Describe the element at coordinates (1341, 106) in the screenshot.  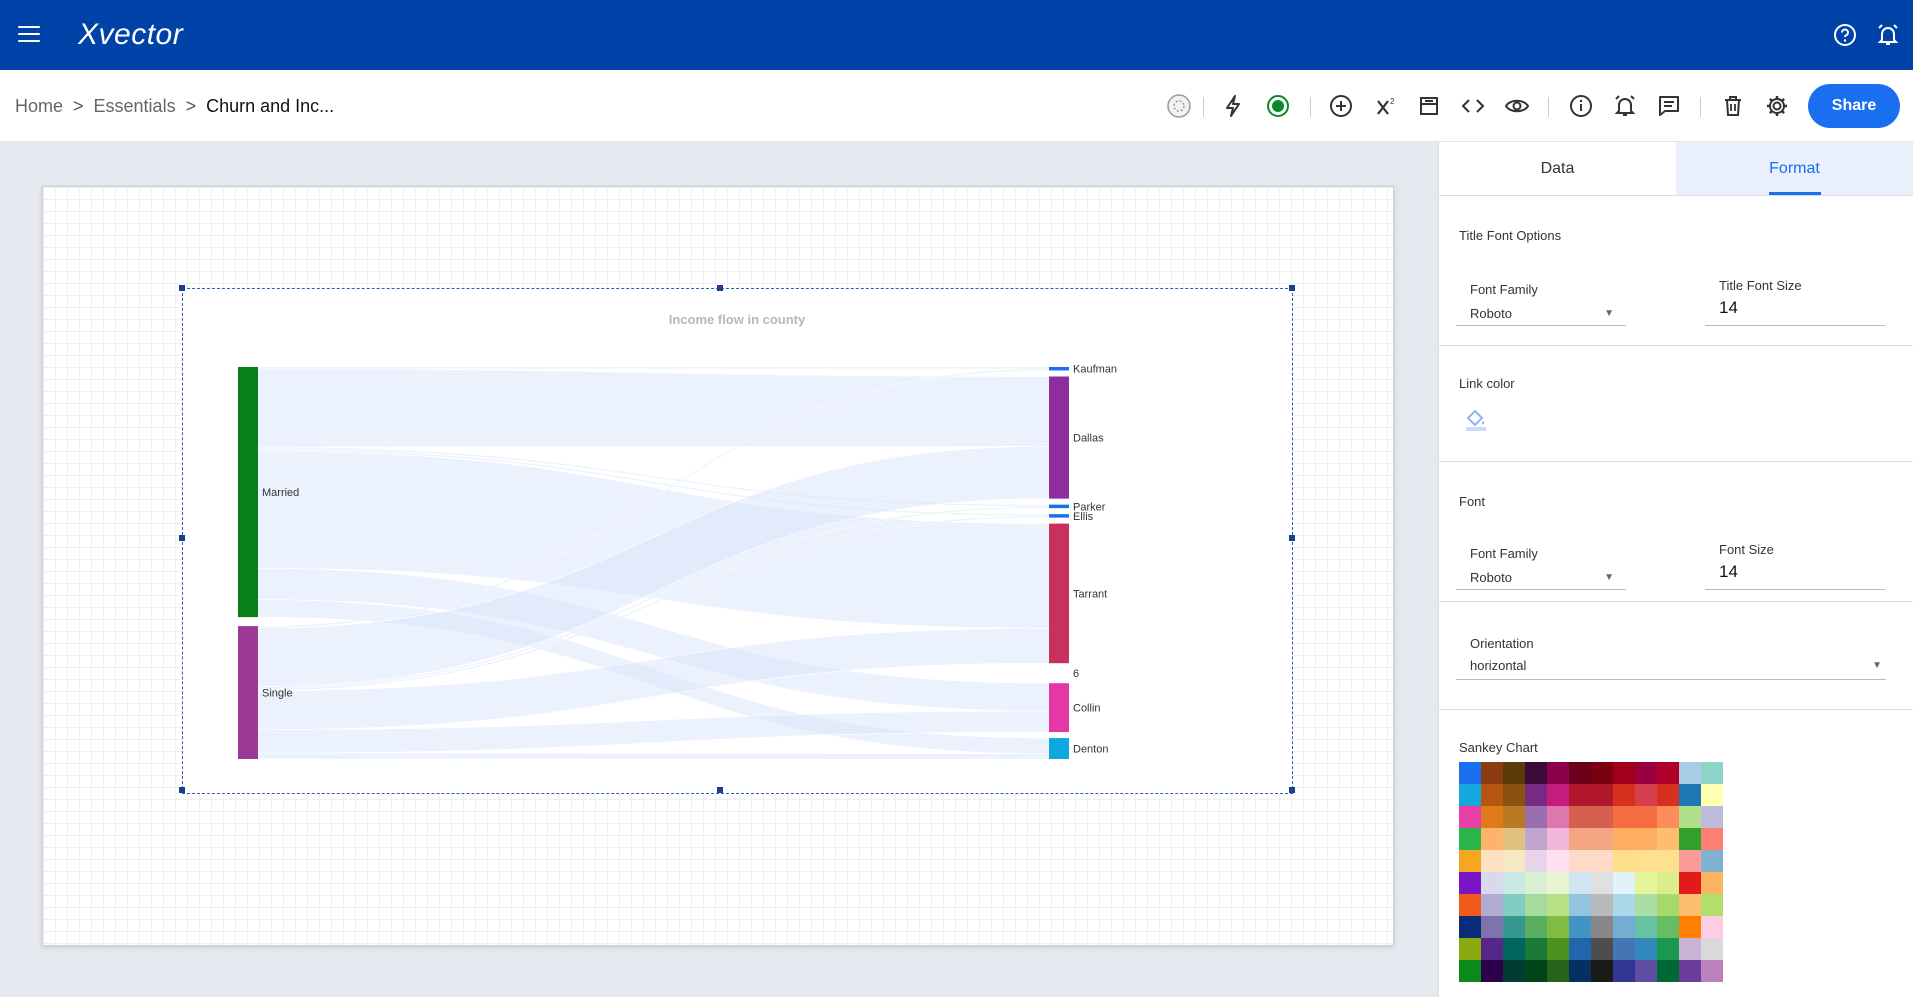
I see `add-circle-icon` at that location.